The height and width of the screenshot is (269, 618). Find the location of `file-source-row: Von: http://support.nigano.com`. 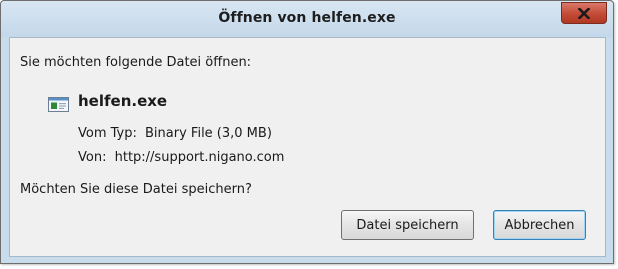

file-source-row: Von: http://support.nigano.com is located at coordinates (181, 157).